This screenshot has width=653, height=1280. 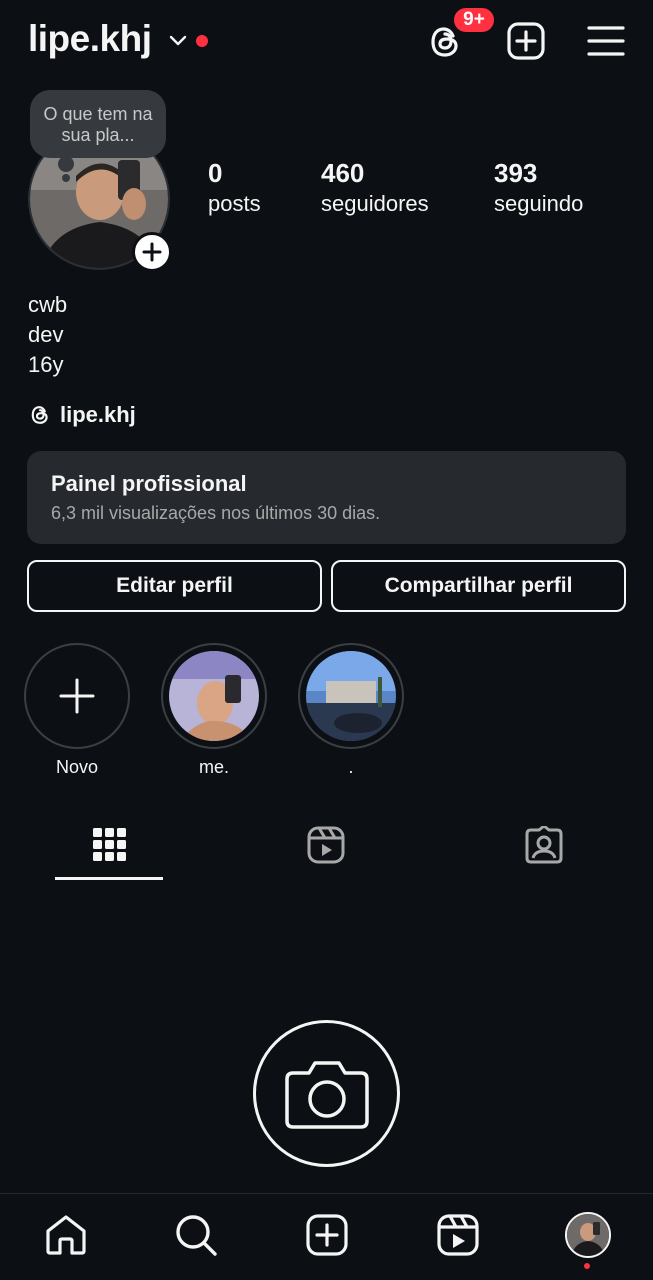 I want to click on profile-bio: cwb dev 16y, so click(x=47, y=335).